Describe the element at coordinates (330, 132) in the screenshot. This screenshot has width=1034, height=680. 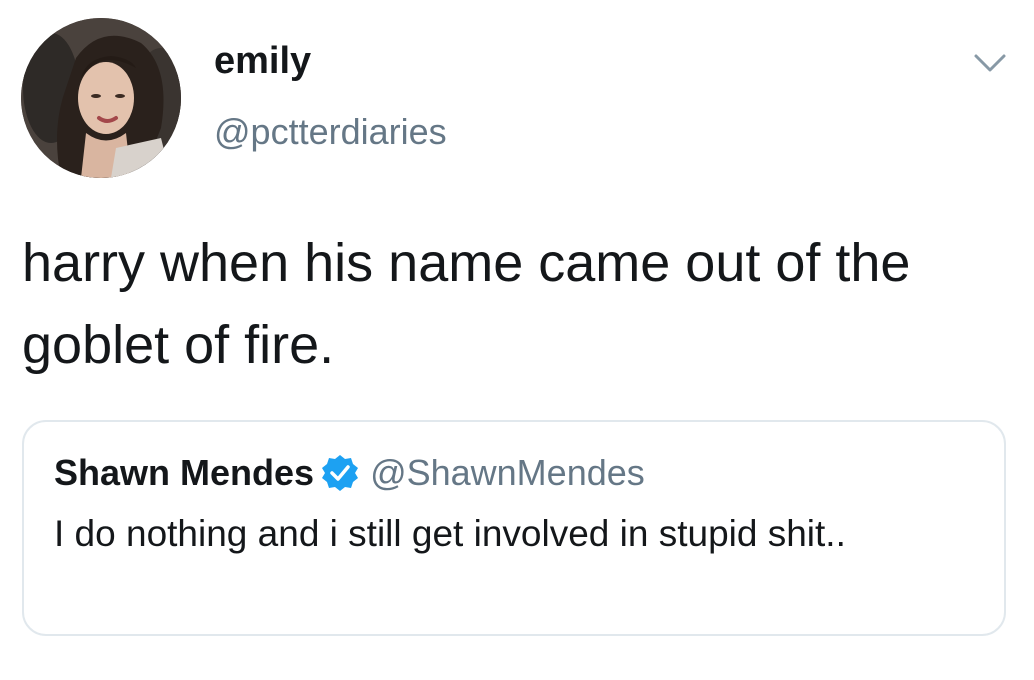
I see `user-handle: @pctterdiaries` at that location.